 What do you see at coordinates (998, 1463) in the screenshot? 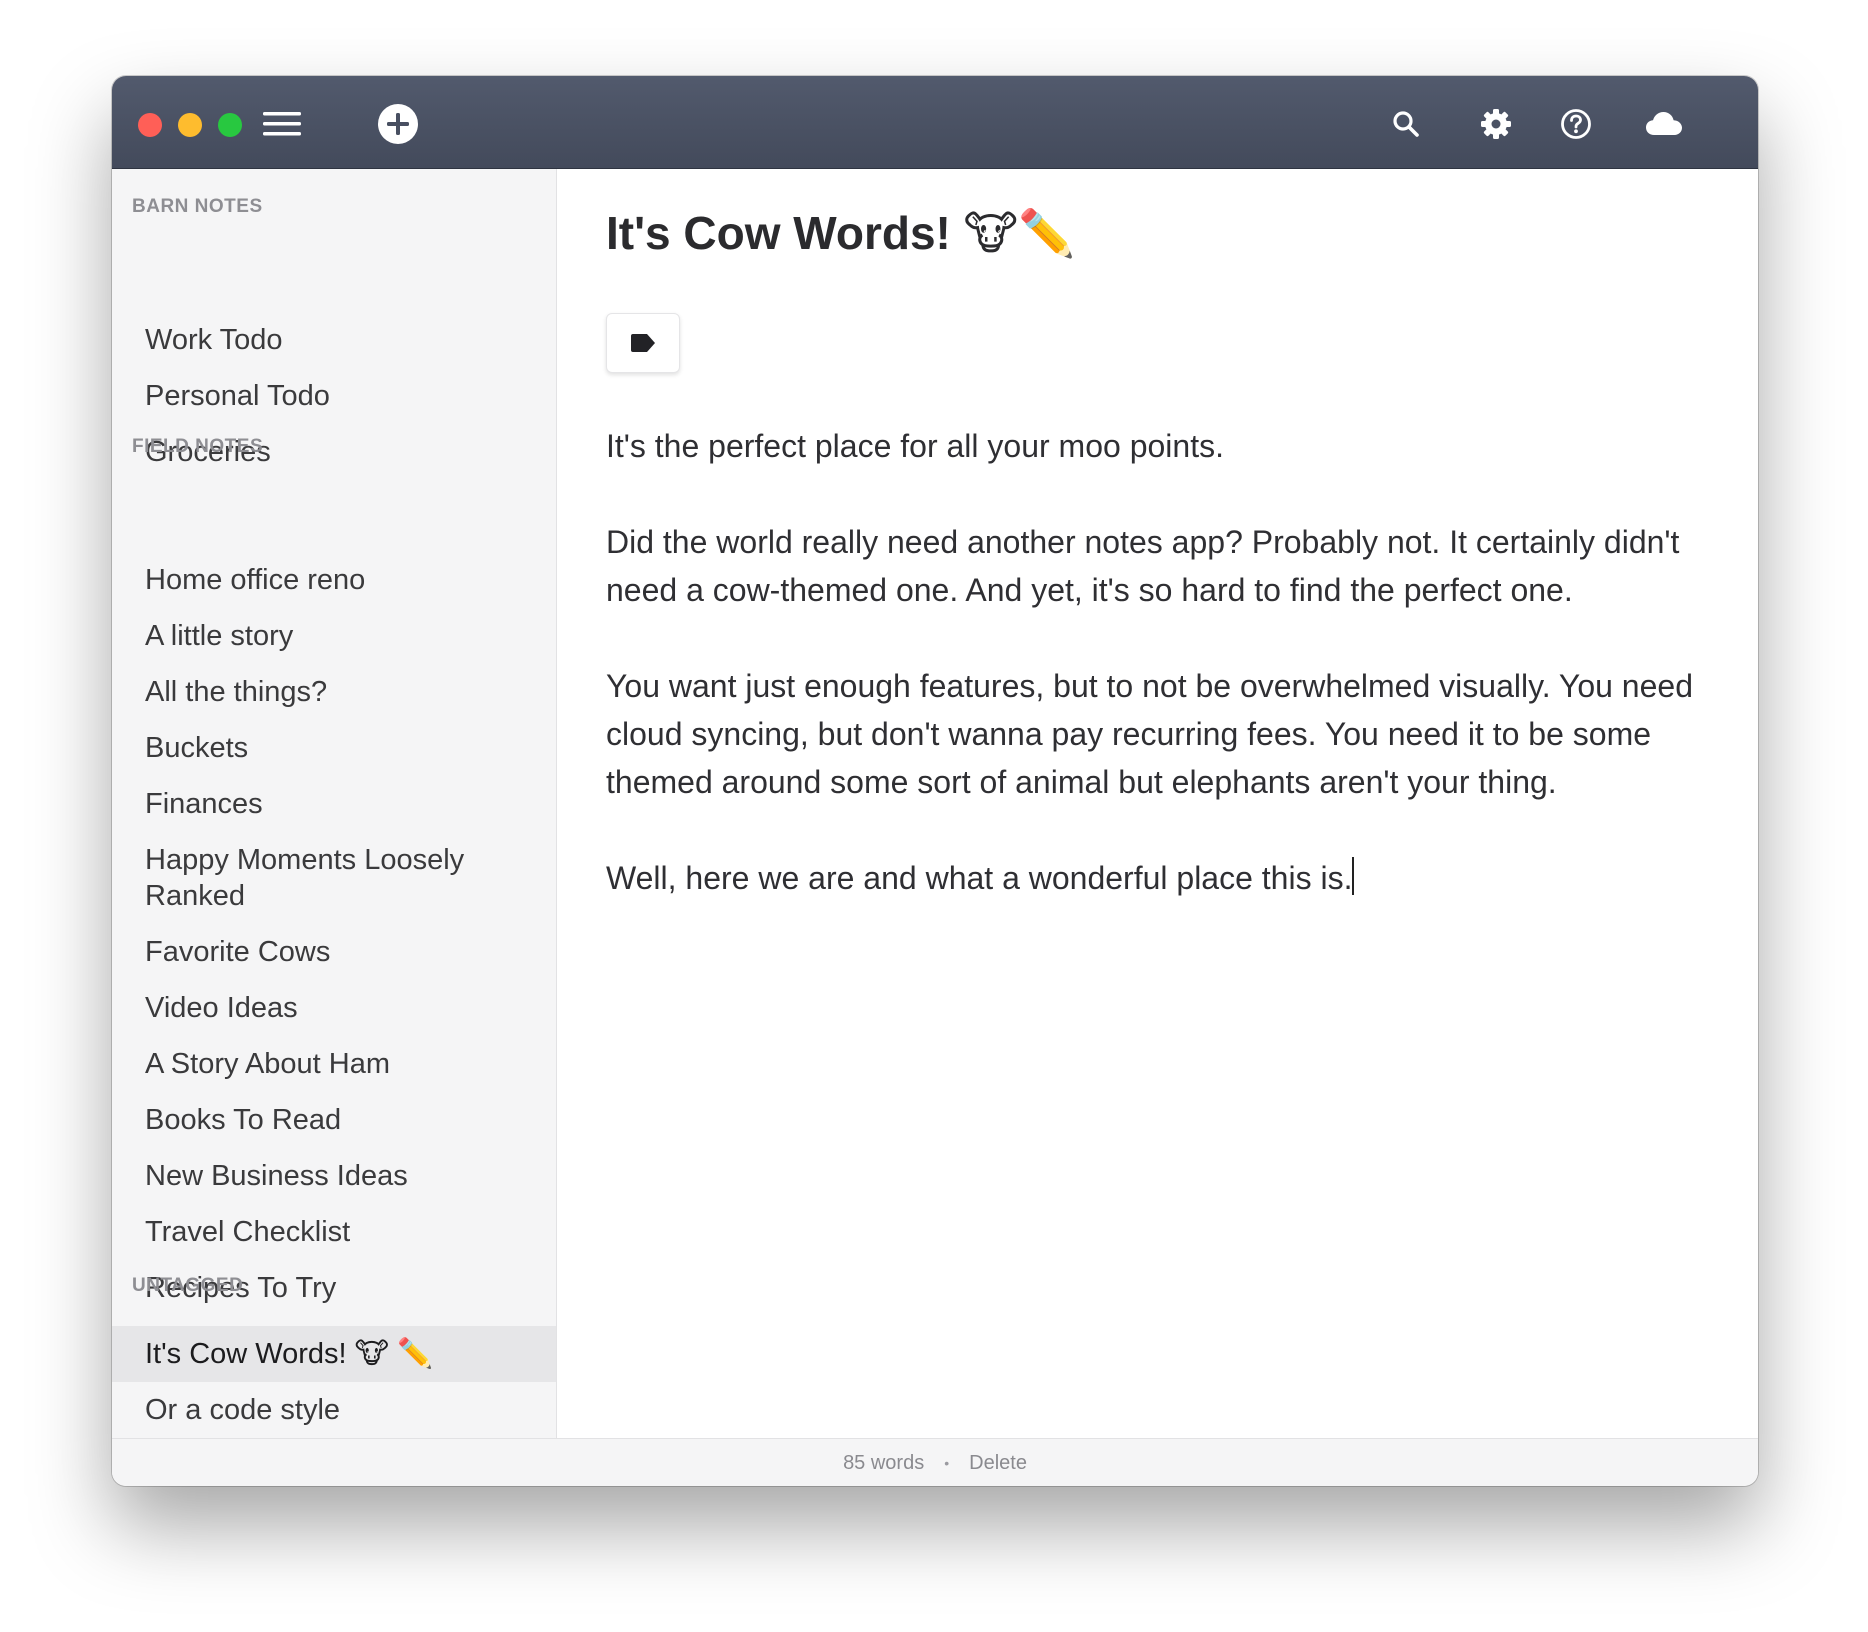
I see `delete-button: Delete` at bounding box center [998, 1463].